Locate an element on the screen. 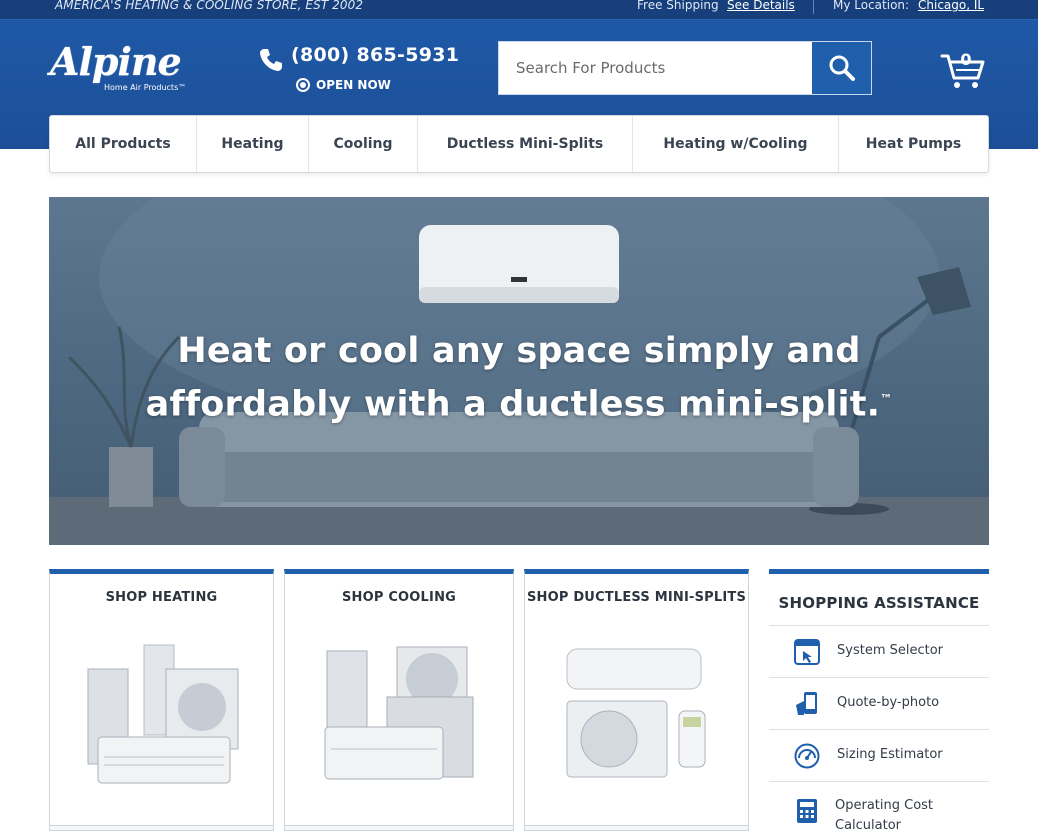 This screenshot has width=1038, height=831. search-icon is located at coordinates (842, 68).